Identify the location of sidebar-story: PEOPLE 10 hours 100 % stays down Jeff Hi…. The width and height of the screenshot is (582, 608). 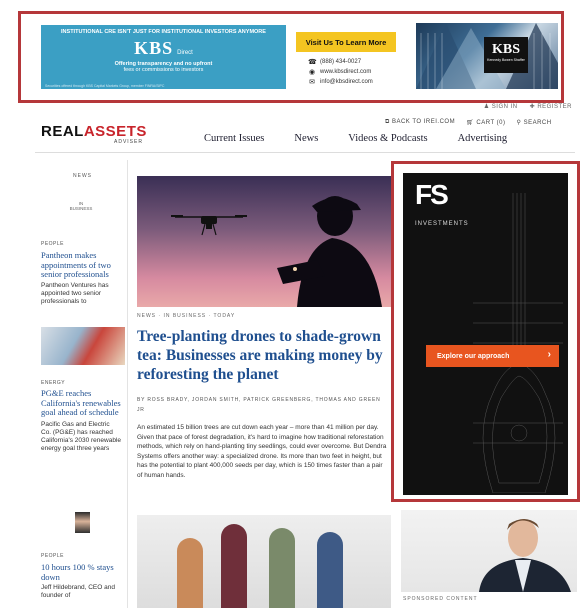
(81, 576).